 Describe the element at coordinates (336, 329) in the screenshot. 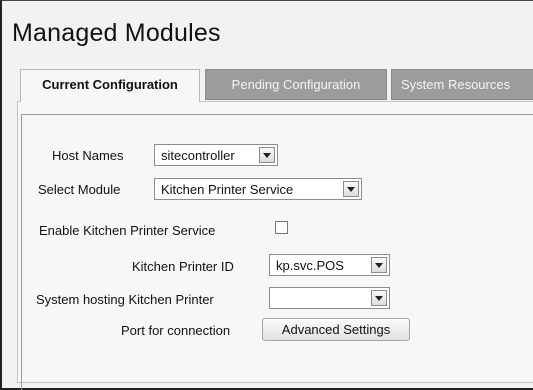

I see `advanced-settings-button: Advanced Settings` at that location.